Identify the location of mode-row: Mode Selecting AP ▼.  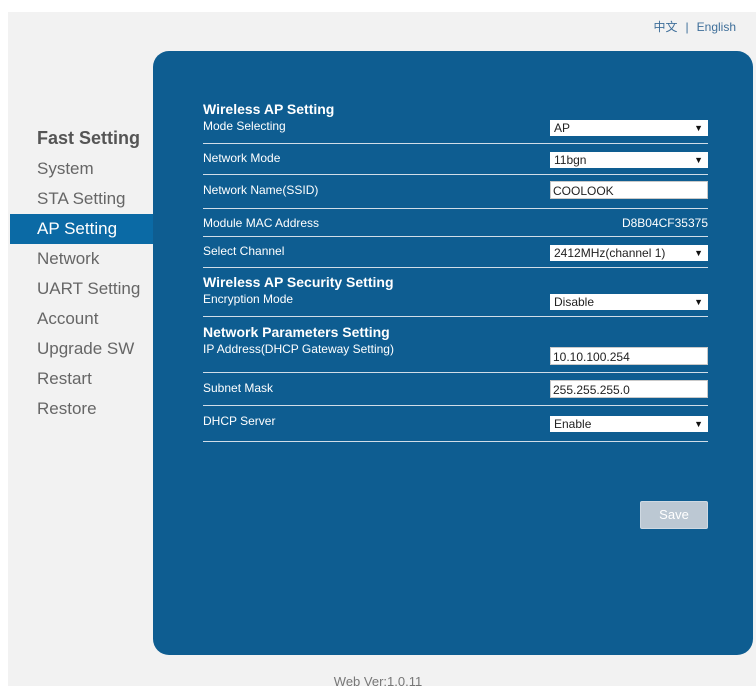
(455, 131).